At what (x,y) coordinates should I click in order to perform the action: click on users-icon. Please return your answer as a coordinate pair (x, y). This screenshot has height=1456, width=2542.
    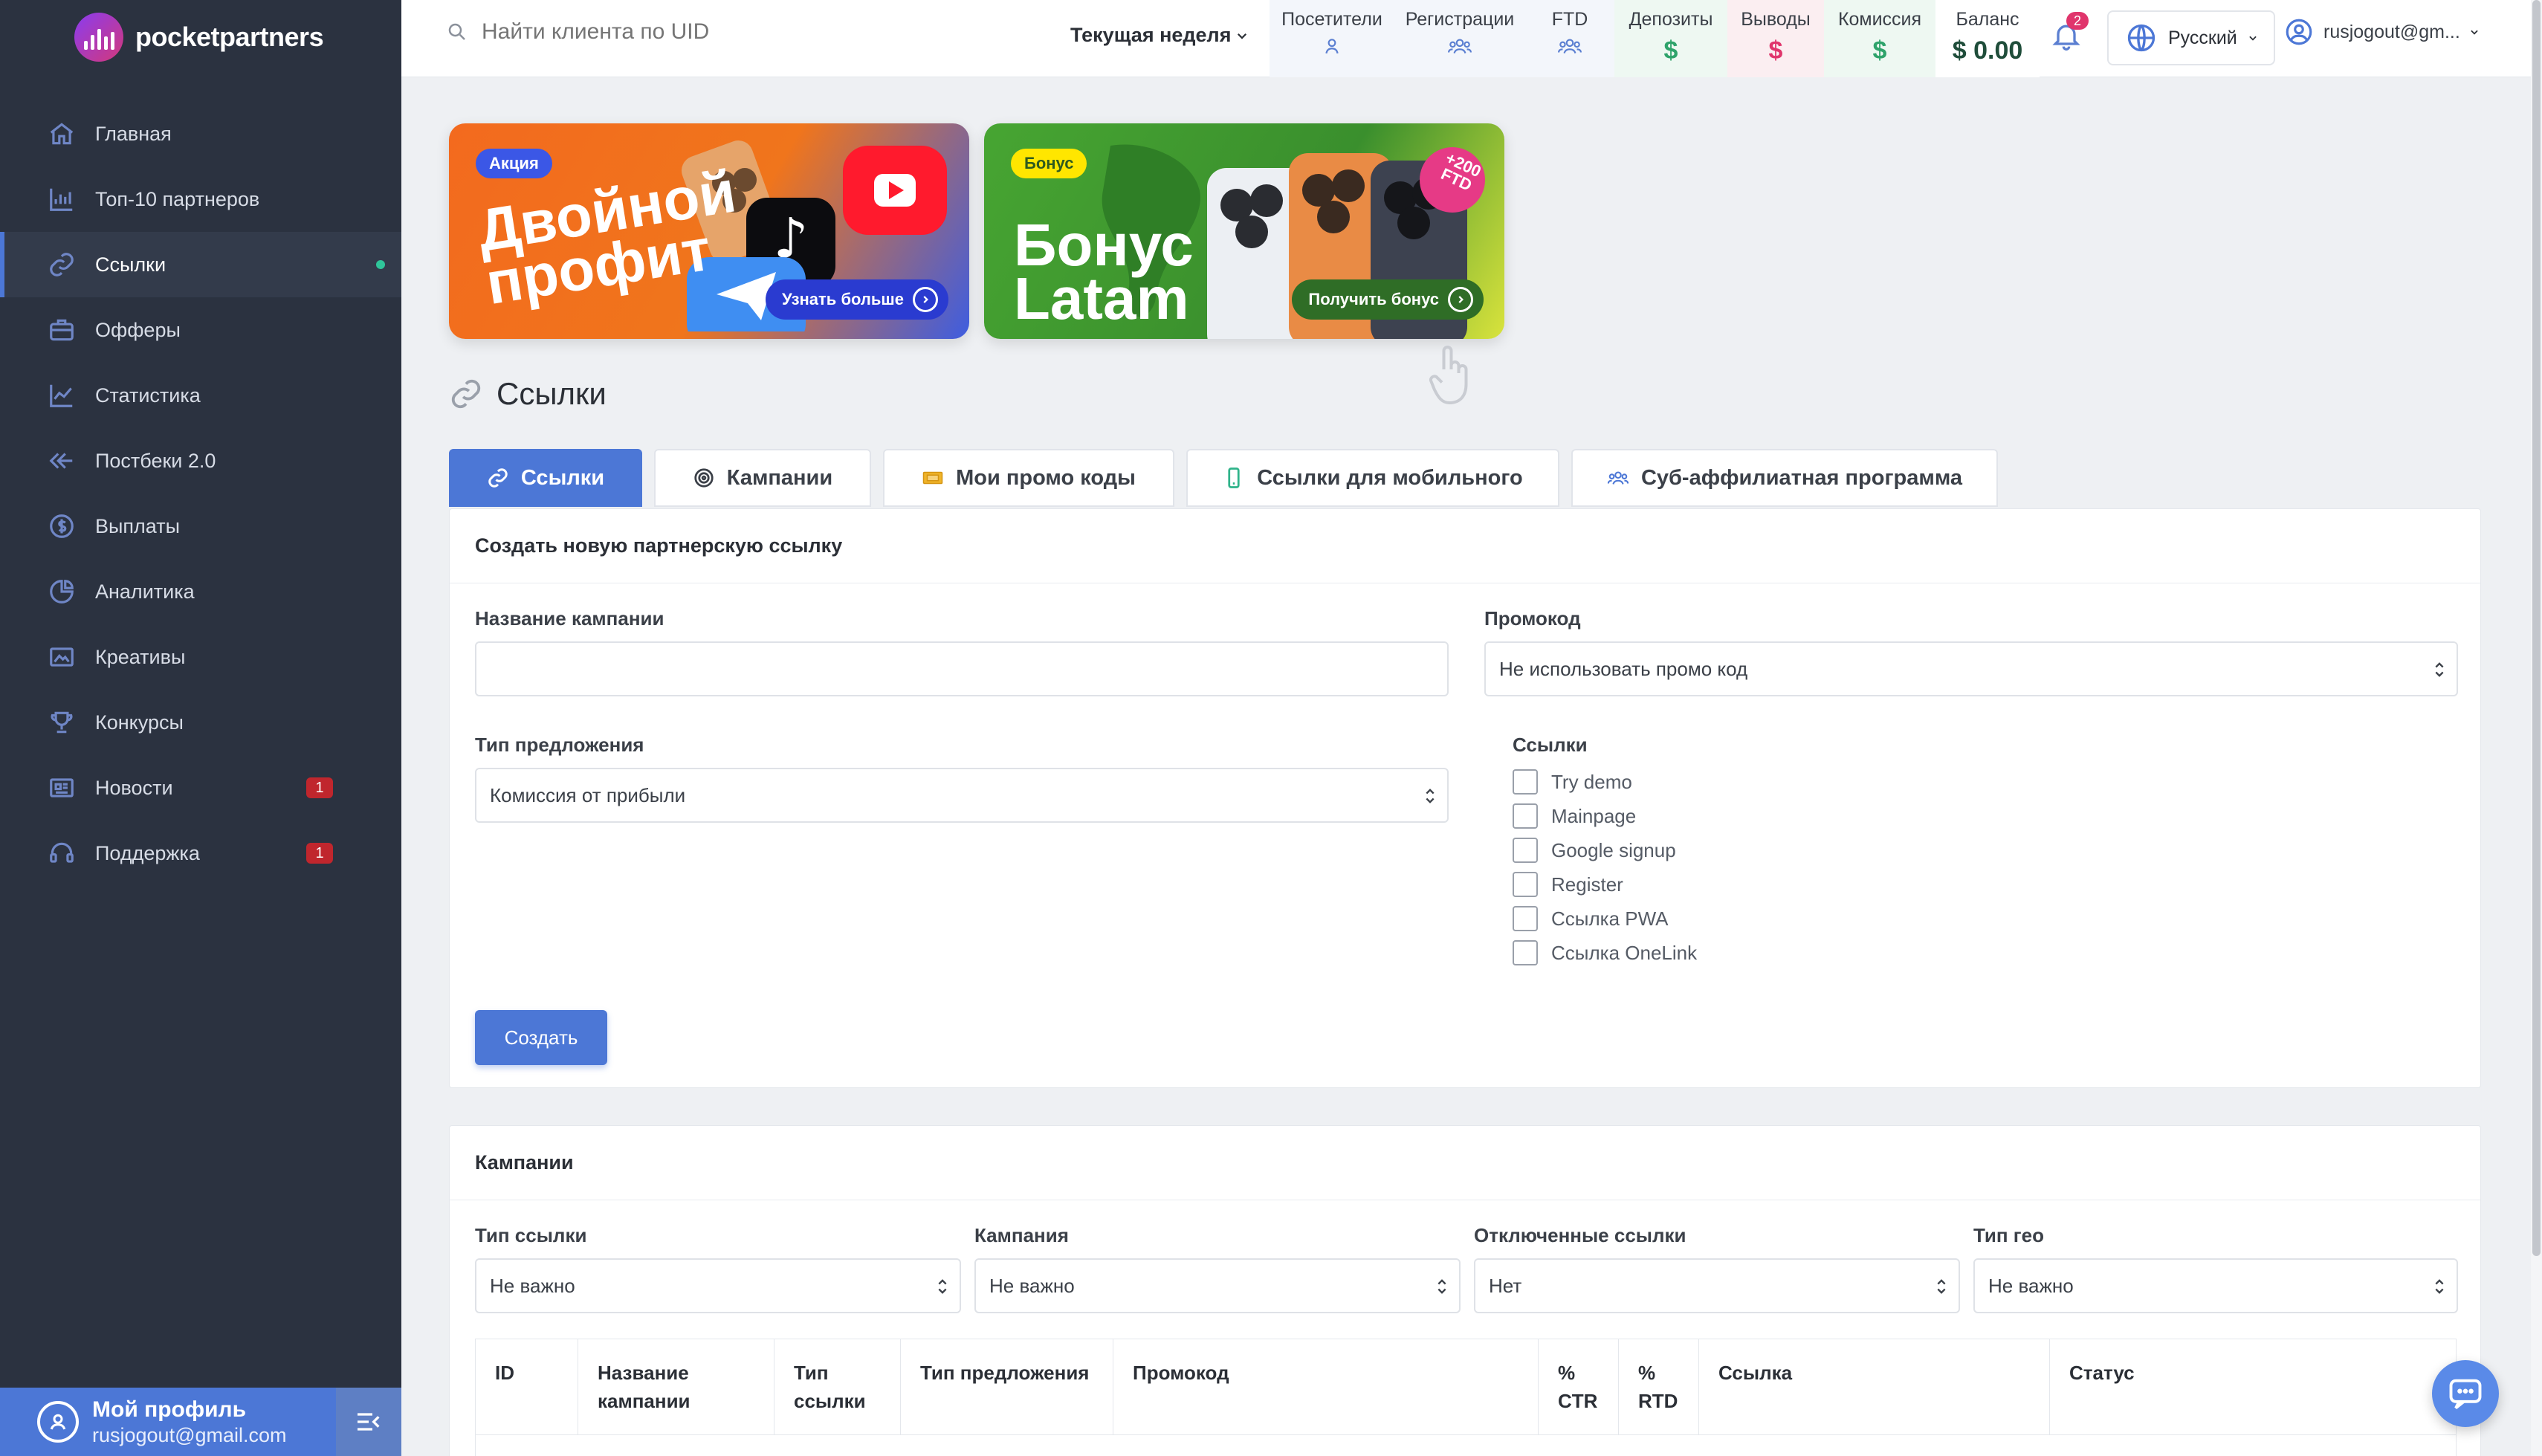
    Looking at the image, I should click on (1570, 46).